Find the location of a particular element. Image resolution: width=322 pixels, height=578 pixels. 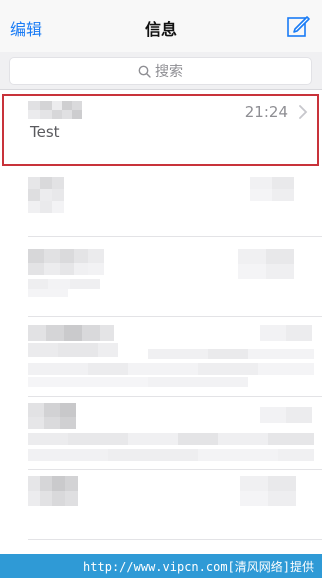

watermark-footer: http://www.vipcn.com[清风网络]提供 is located at coordinates (161, 566).